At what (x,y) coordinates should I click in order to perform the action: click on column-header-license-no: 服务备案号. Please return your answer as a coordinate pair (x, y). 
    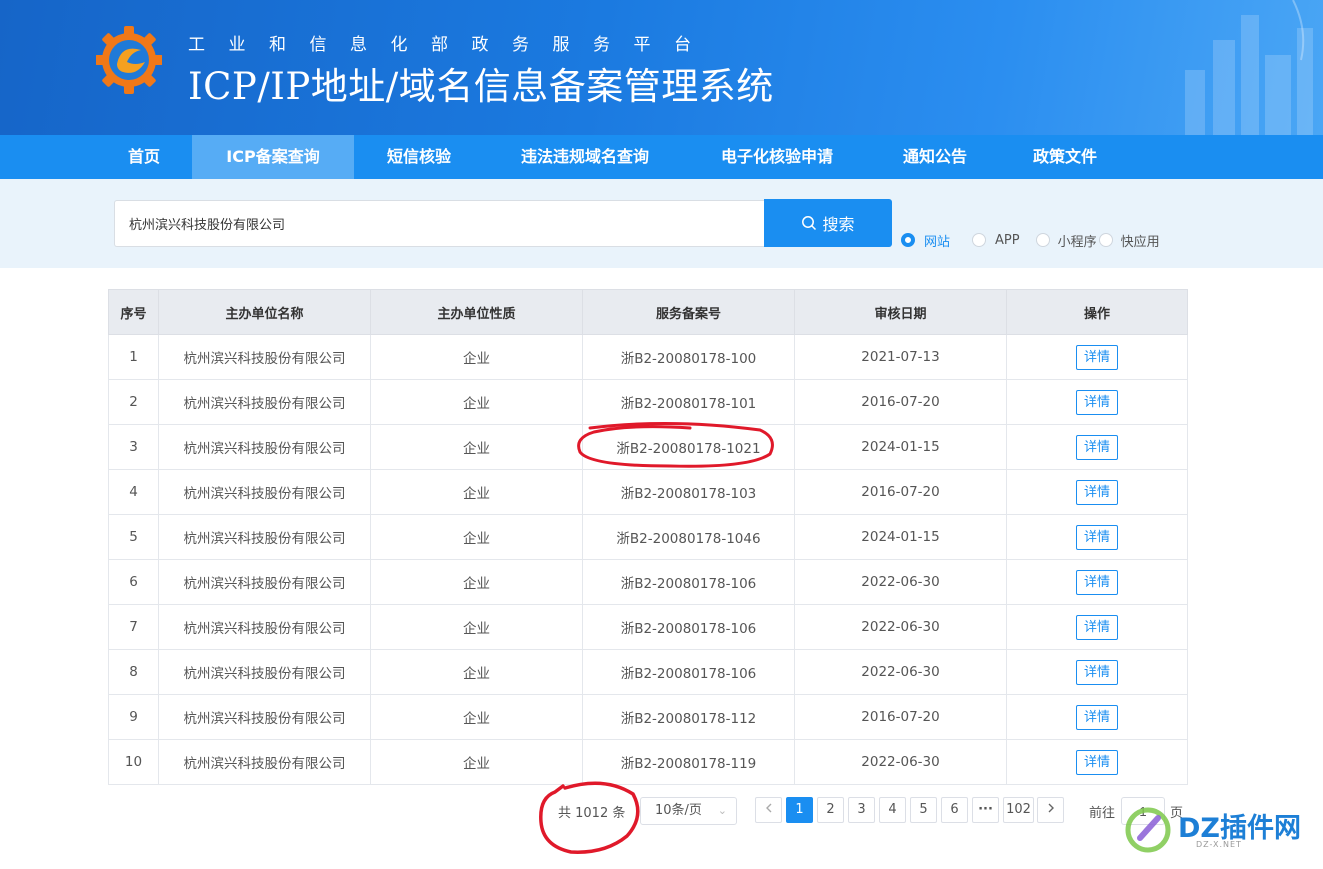
    Looking at the image, I should click on (688, 312).